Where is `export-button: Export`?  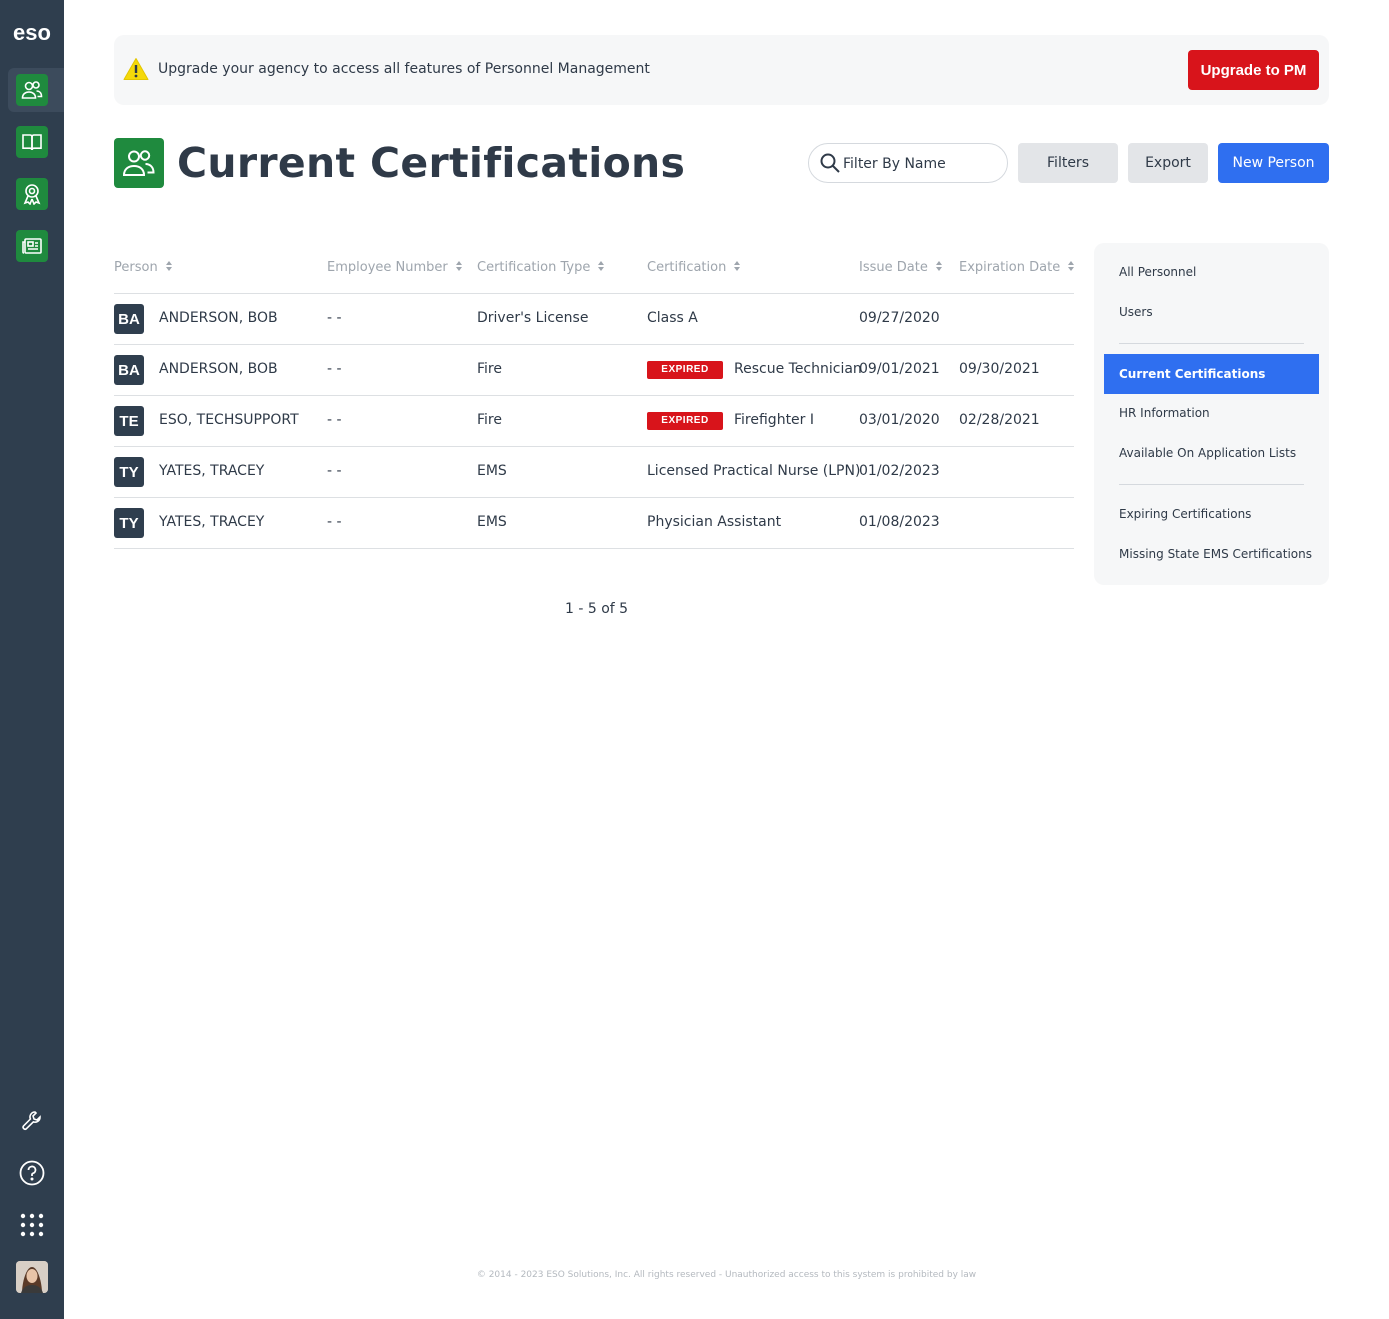 export-button: Export is located at coordinates (1168, 163).